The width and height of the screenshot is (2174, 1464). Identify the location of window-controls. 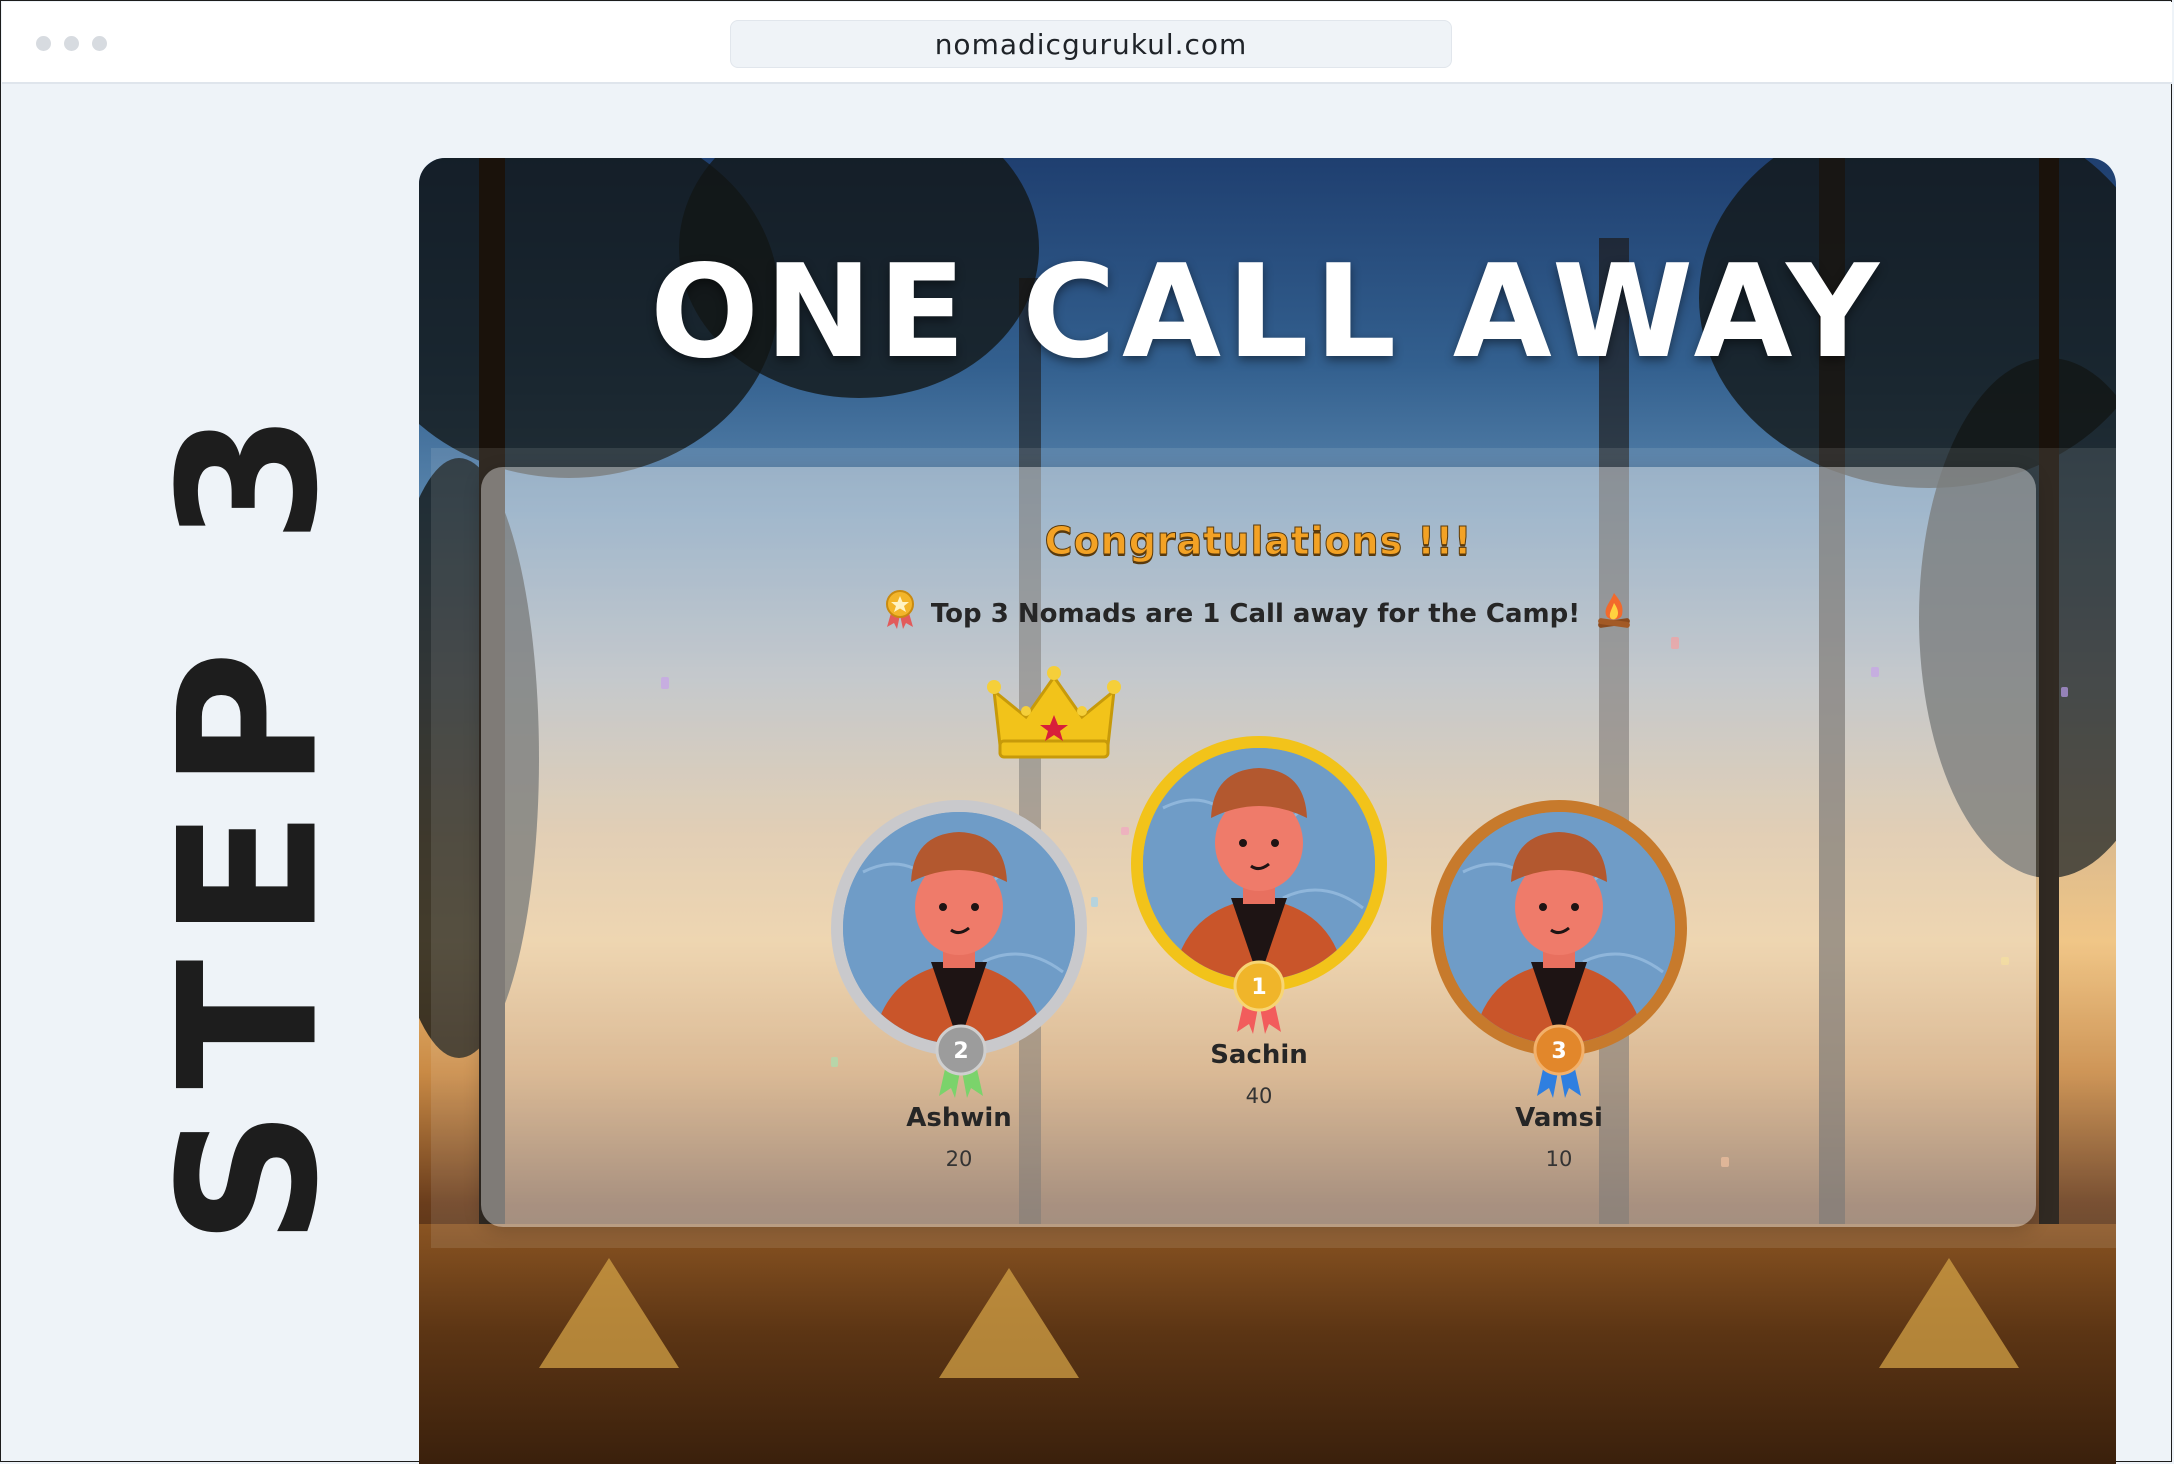
(71, 43).